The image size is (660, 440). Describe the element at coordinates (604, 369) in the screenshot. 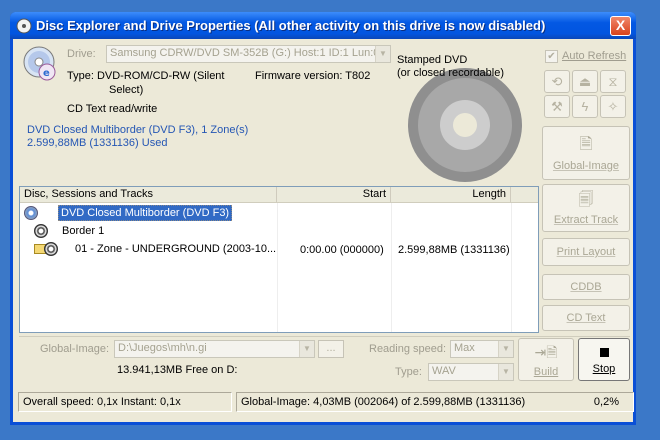

I see `stop-label: Stop` at that location.